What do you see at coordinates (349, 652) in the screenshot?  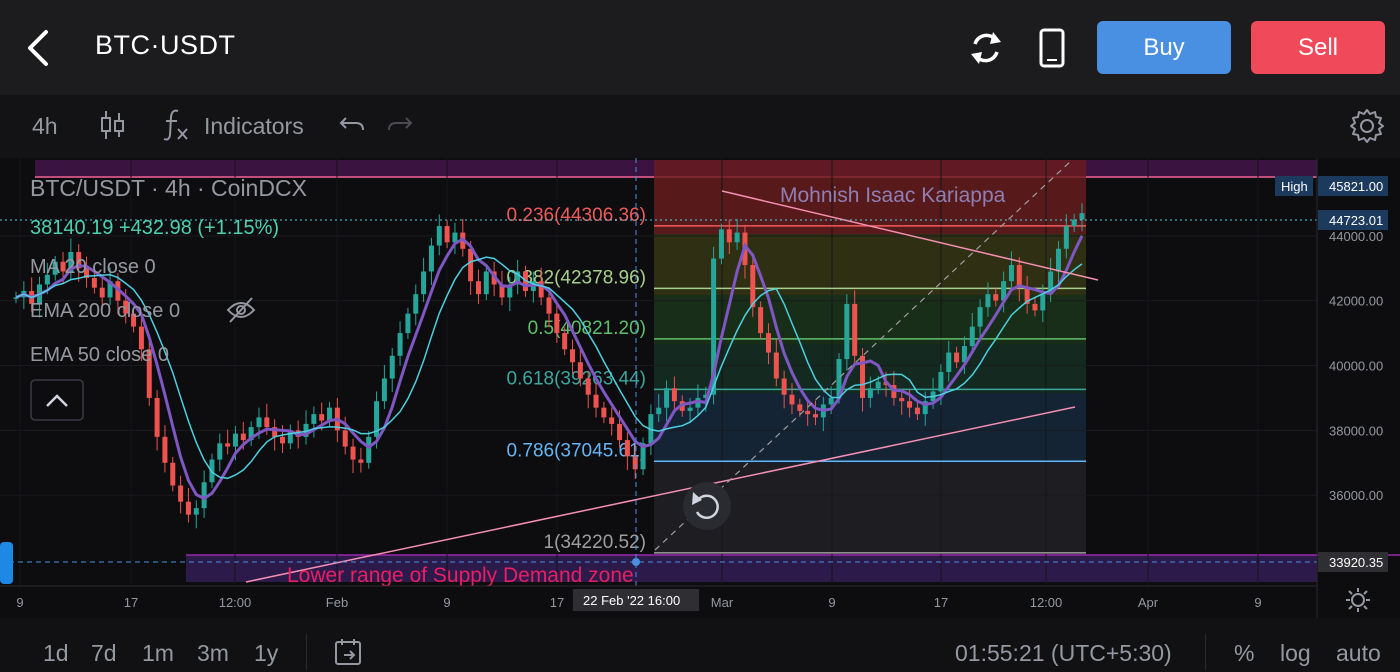 I see `go-to-date-icon` at bounding box center [349, 652].